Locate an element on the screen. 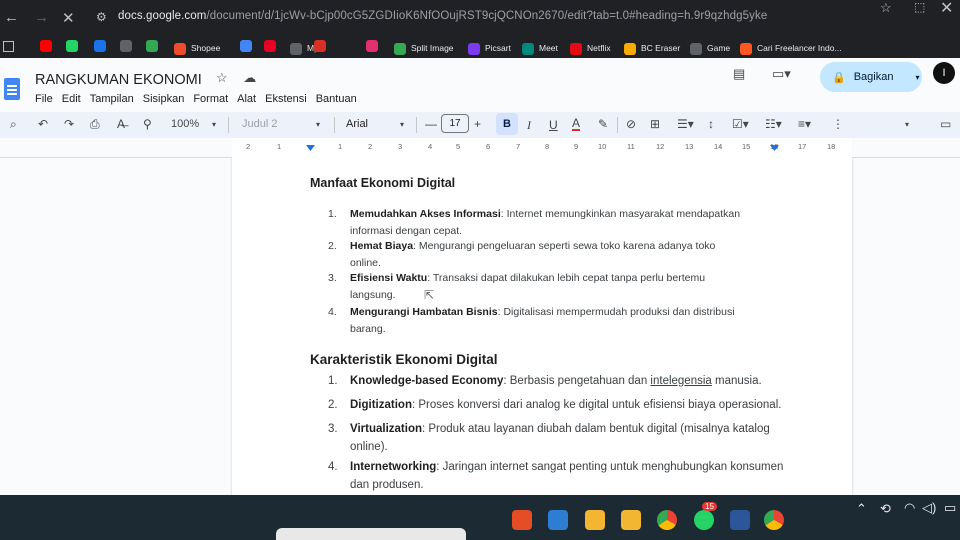  ruler-tick: 15 is located at coordinates (746, 146).